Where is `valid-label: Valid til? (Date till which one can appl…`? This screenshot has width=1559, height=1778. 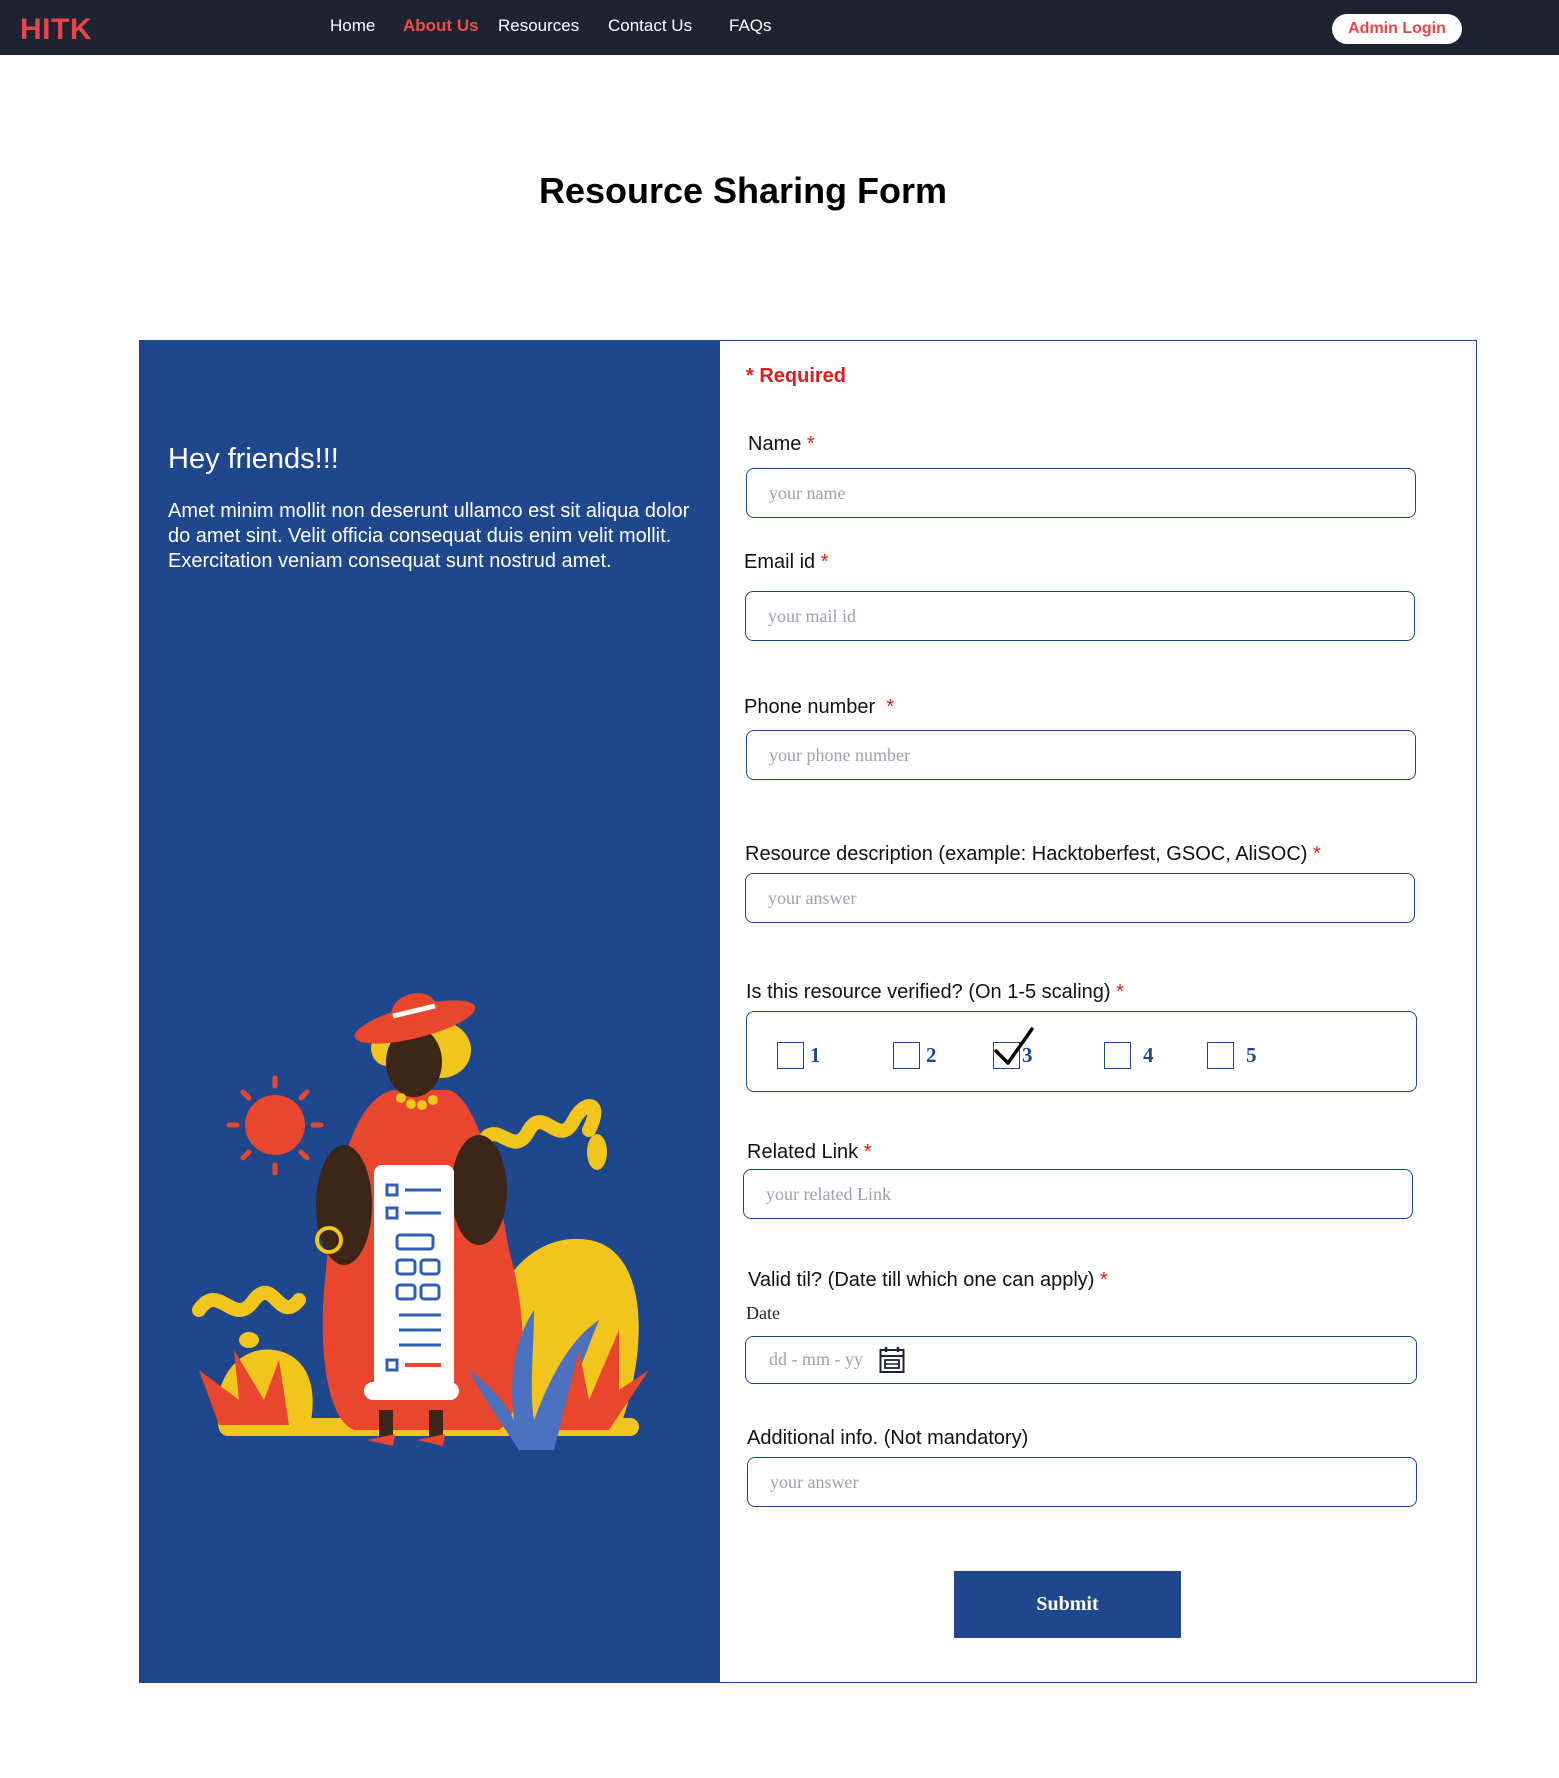 valid-label: Valid til? (Date till which one can appl… is located at coordinates (928, 1280).